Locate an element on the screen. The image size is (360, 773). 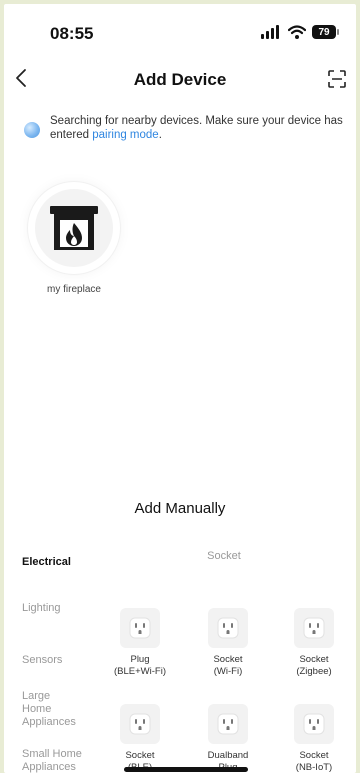
searching-indicator-icon is located at coordinates (32, 130).